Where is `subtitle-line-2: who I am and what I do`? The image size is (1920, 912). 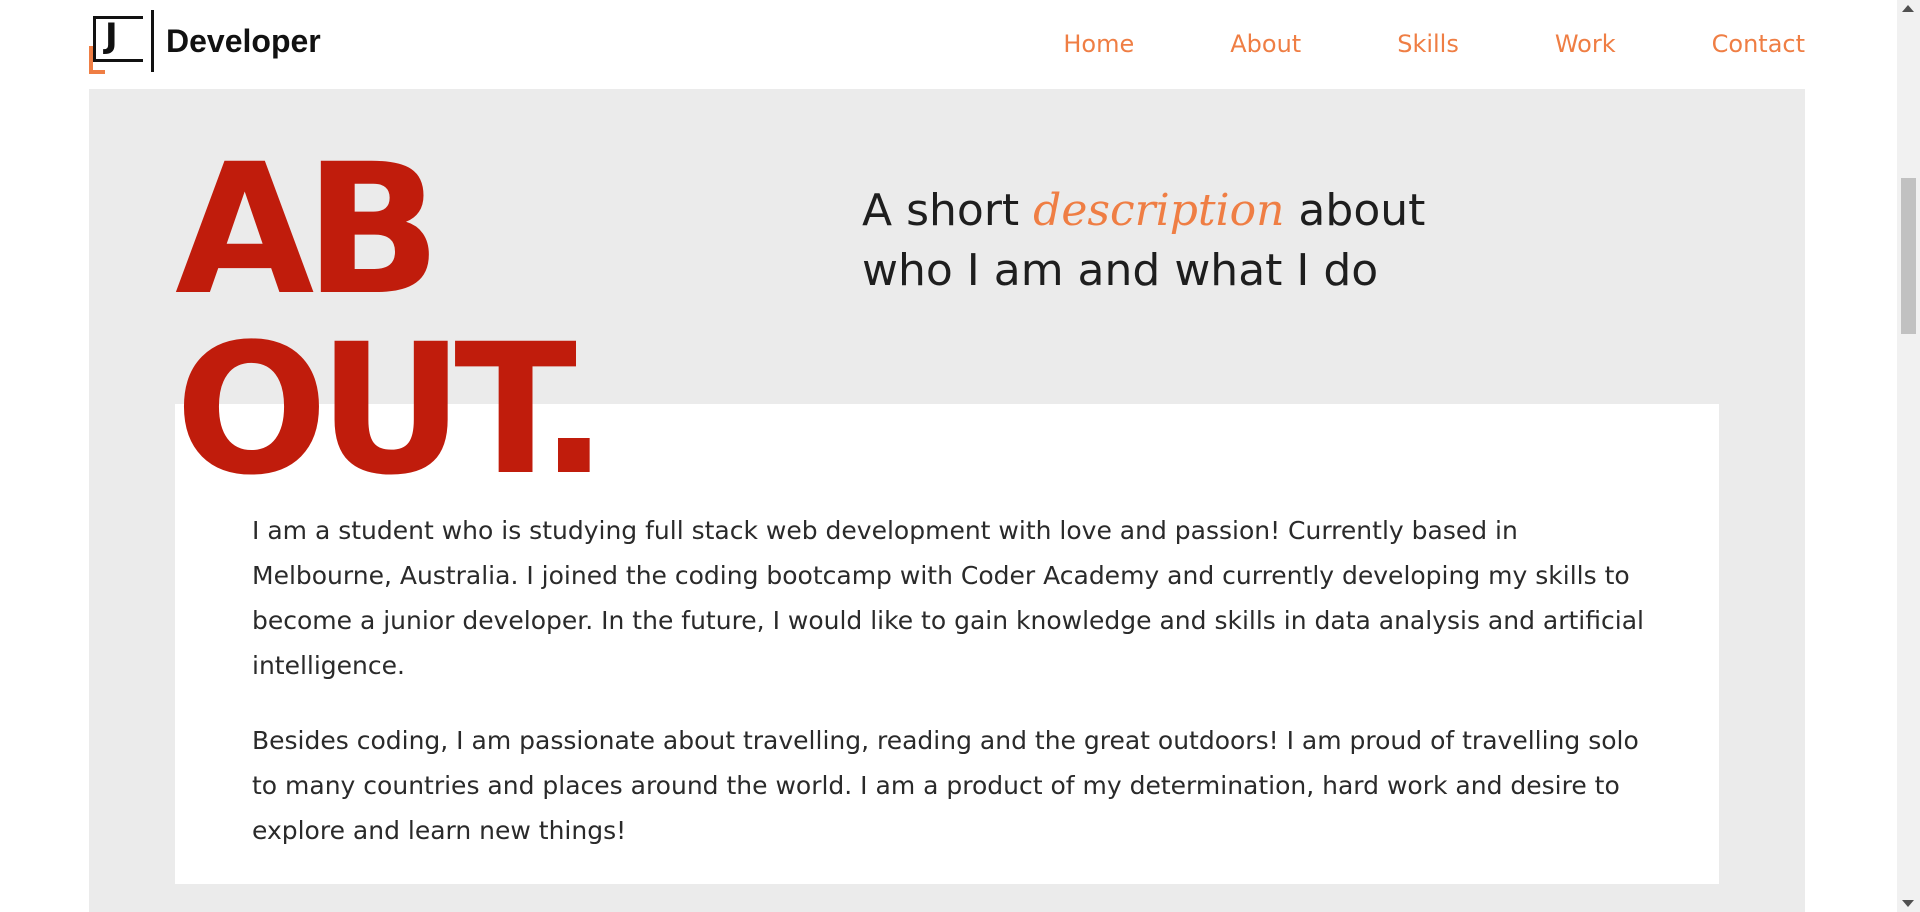 subtitle-line-2: who I am and what I do is located at coordinates (1120, 270).